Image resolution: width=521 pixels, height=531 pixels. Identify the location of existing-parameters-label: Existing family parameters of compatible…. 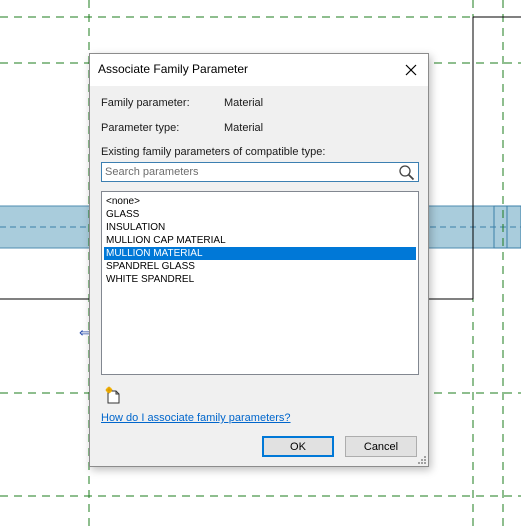
(213, 152).